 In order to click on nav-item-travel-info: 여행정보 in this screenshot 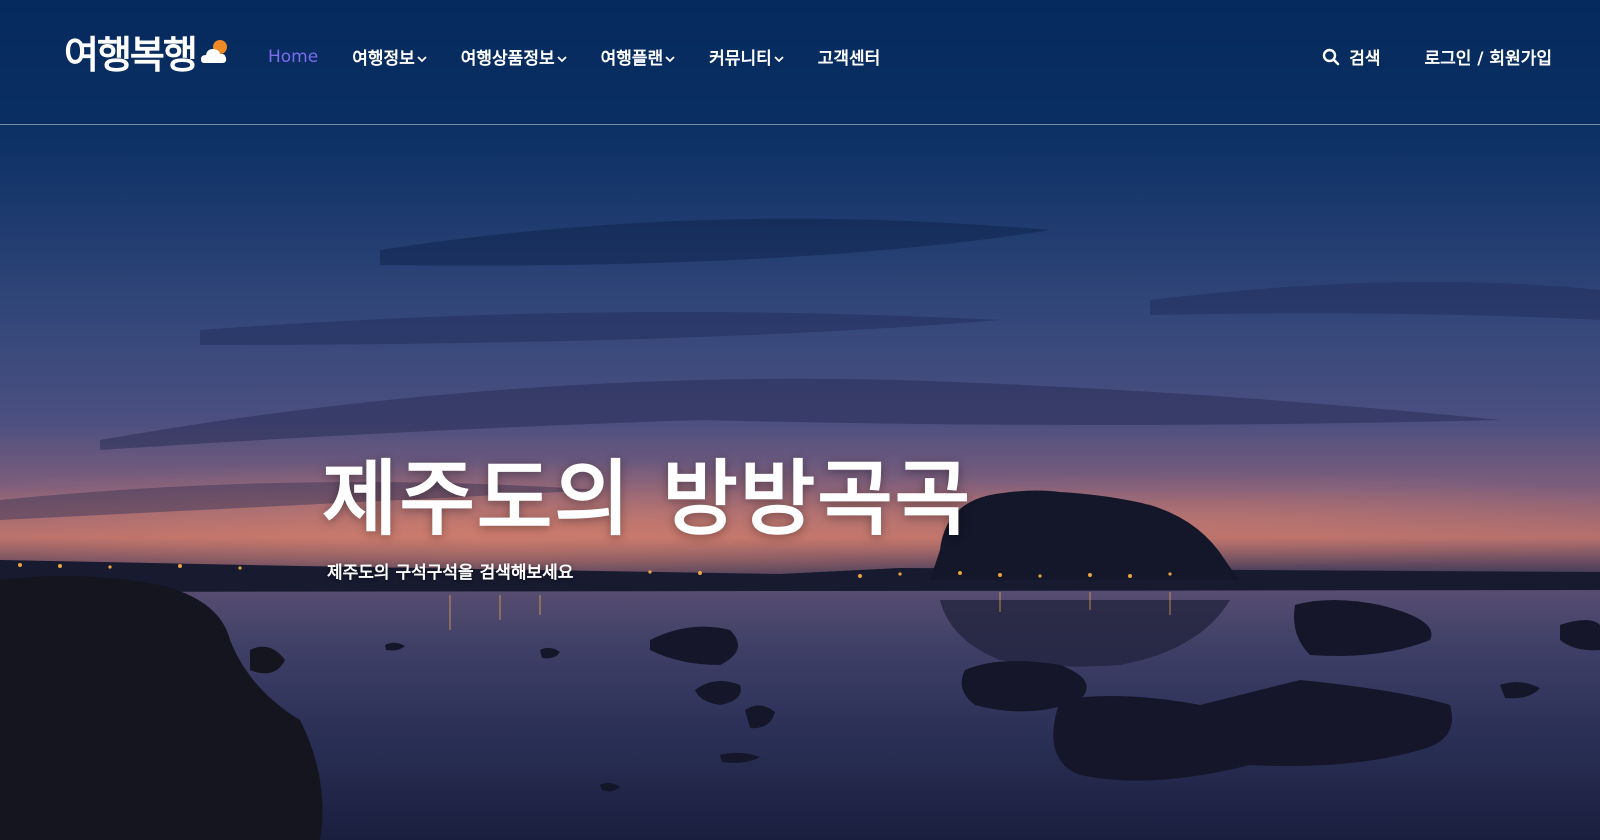, I will do `click(389, 56)`.